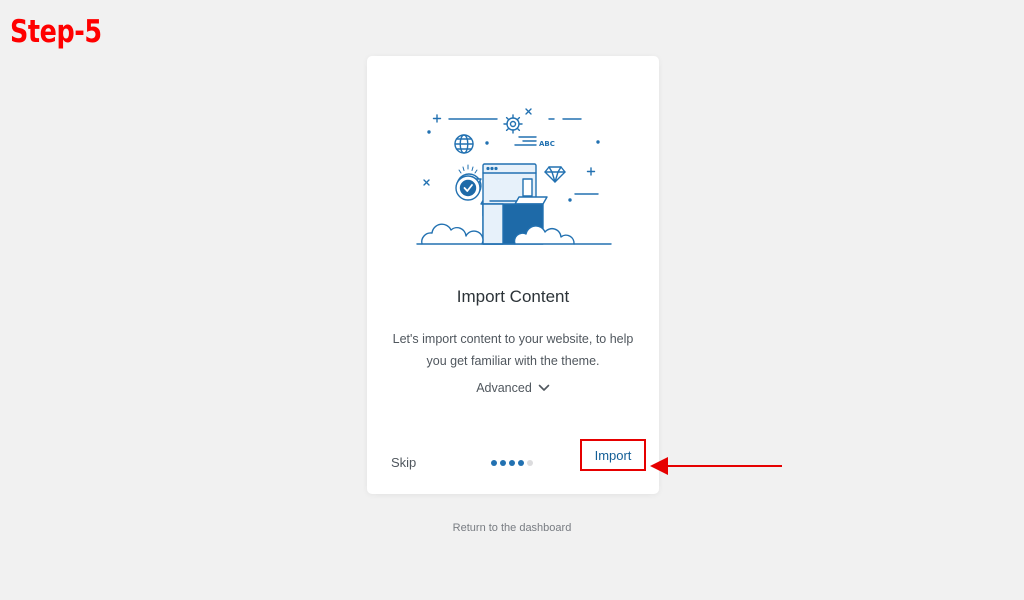  Describe the element at coordinates (513, 296) in the screenshot. I see `card-title: Import Content` at that location.